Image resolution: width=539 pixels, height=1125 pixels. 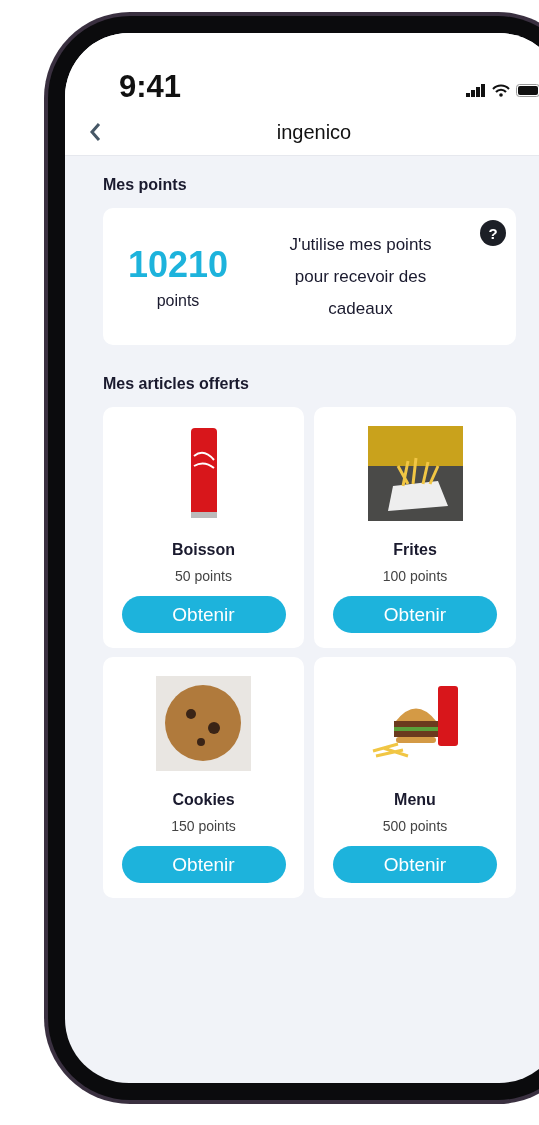 What do you see at coordinates (527, 90) in the screenshot?
I see `battery-icon` at bounding box center [527, 90].